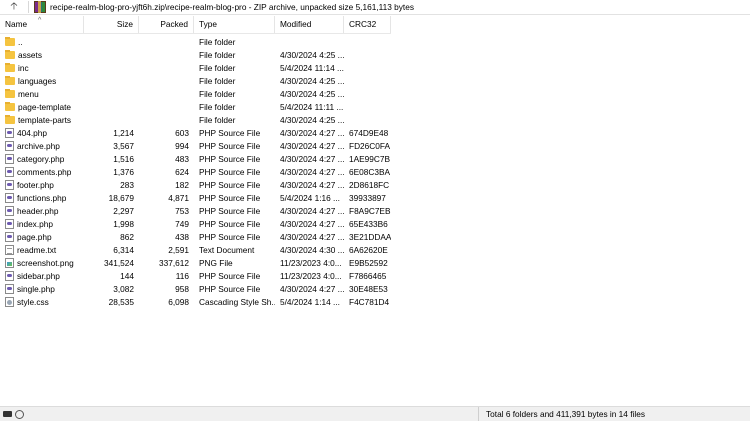  Describe the element at coordinates (123, 249) in the screenshot. I see `file-size: 6,314` at that location.